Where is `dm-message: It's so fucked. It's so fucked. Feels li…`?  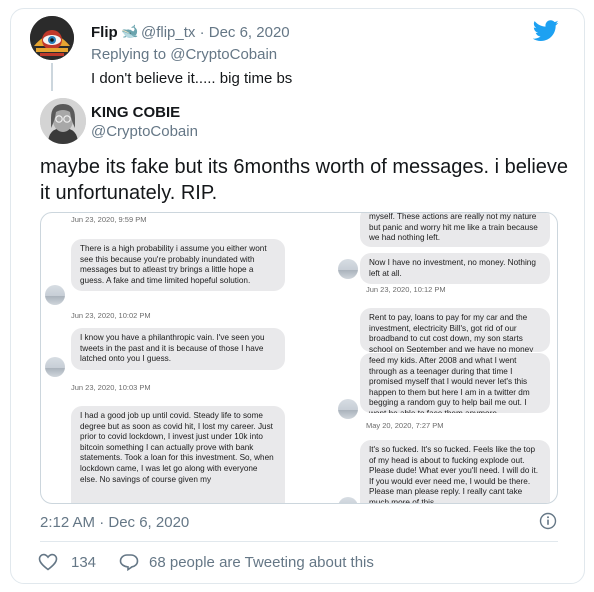 dm-message: It's so fucked. It's so fucked. Feels li… is located at coordinates (455, 471).